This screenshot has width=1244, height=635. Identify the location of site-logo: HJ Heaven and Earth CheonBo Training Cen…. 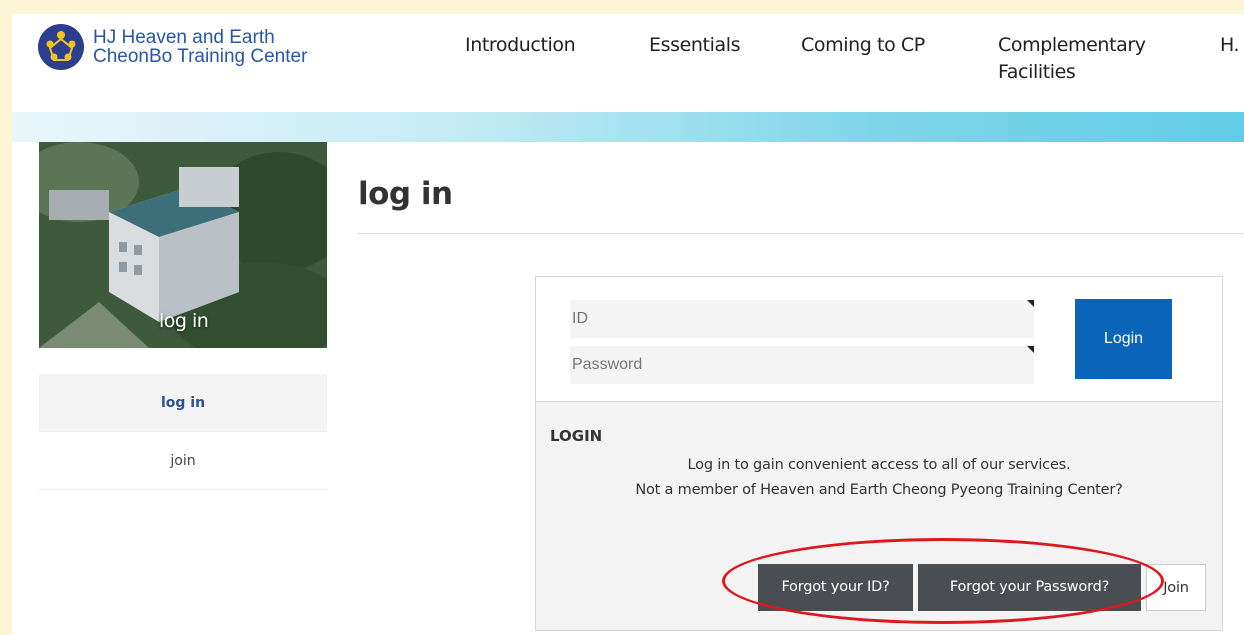
(172, 47).